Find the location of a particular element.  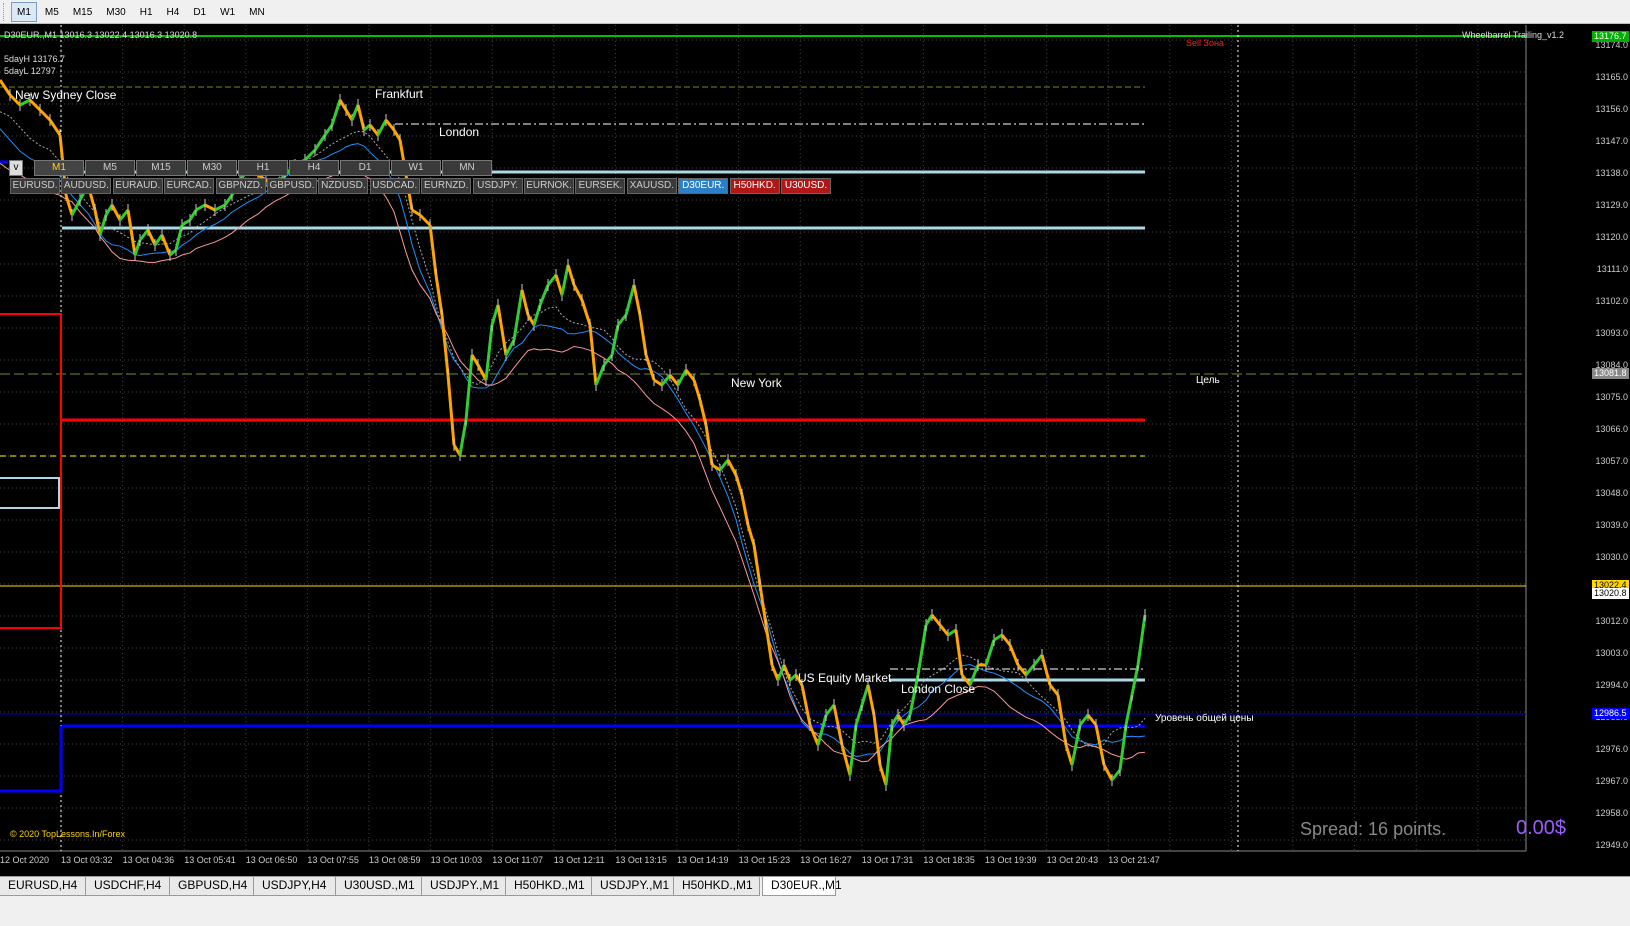

price-axis-label: 13039.0 is located at coordinates (1611, 525).